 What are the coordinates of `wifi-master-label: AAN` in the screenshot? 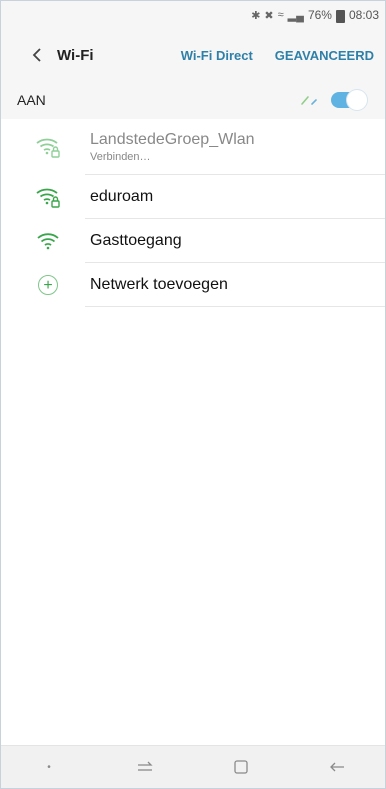 It's located at (31, 99).